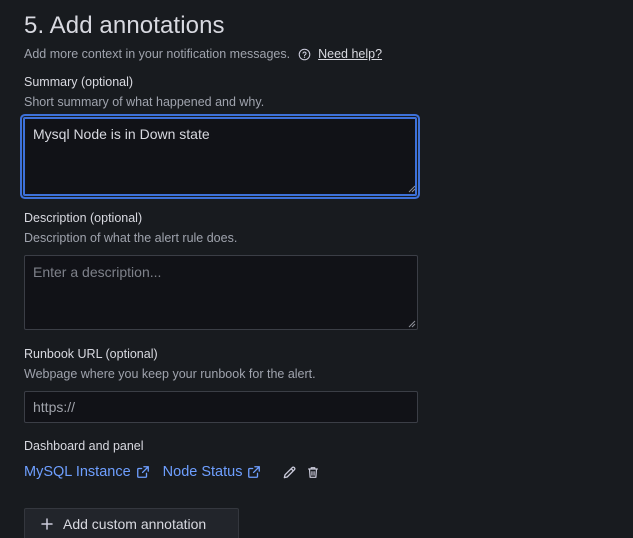 This screenshot has height=538, width=633. I want to click on dashboard-panel-links: MySQL Instance Node Status, so click(173, 472).